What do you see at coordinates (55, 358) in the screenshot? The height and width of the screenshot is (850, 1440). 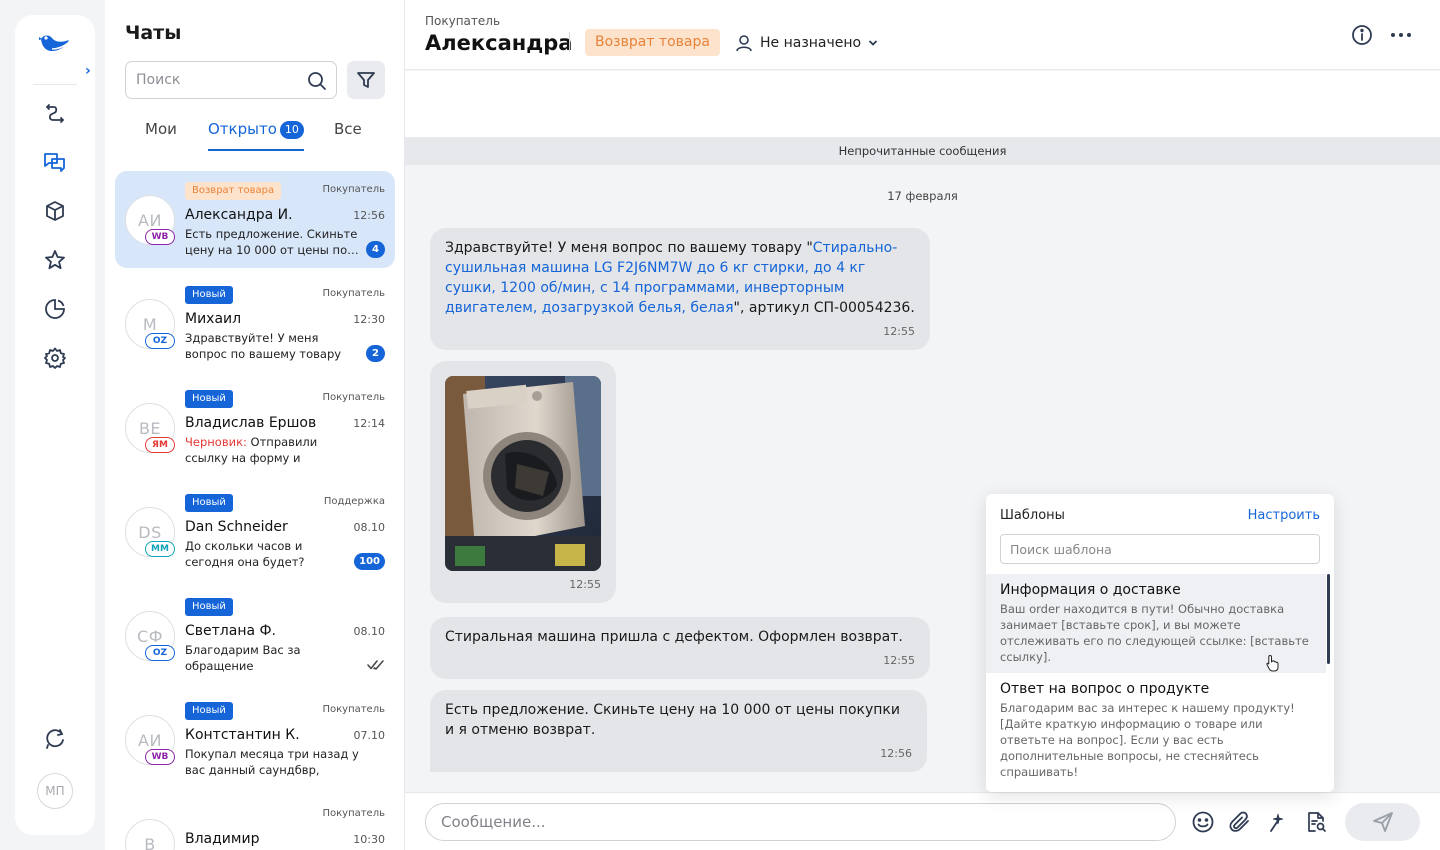 I see `gear-icon` at bounding box center [55, 358].